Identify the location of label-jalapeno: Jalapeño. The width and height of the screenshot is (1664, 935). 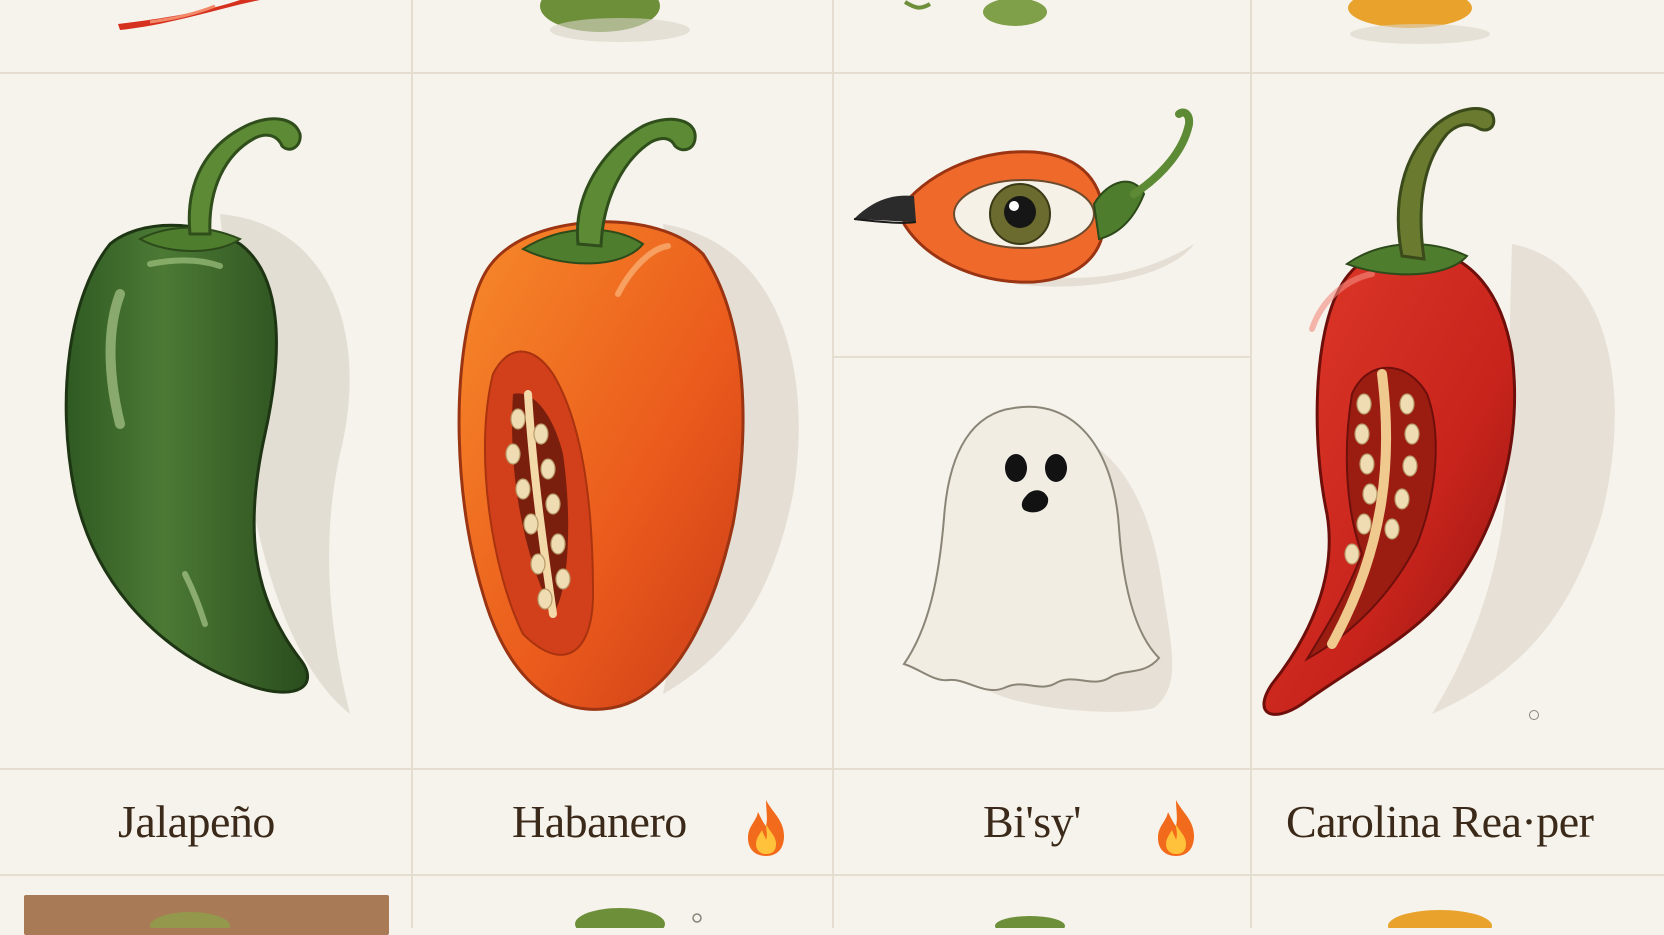
(196, 821).